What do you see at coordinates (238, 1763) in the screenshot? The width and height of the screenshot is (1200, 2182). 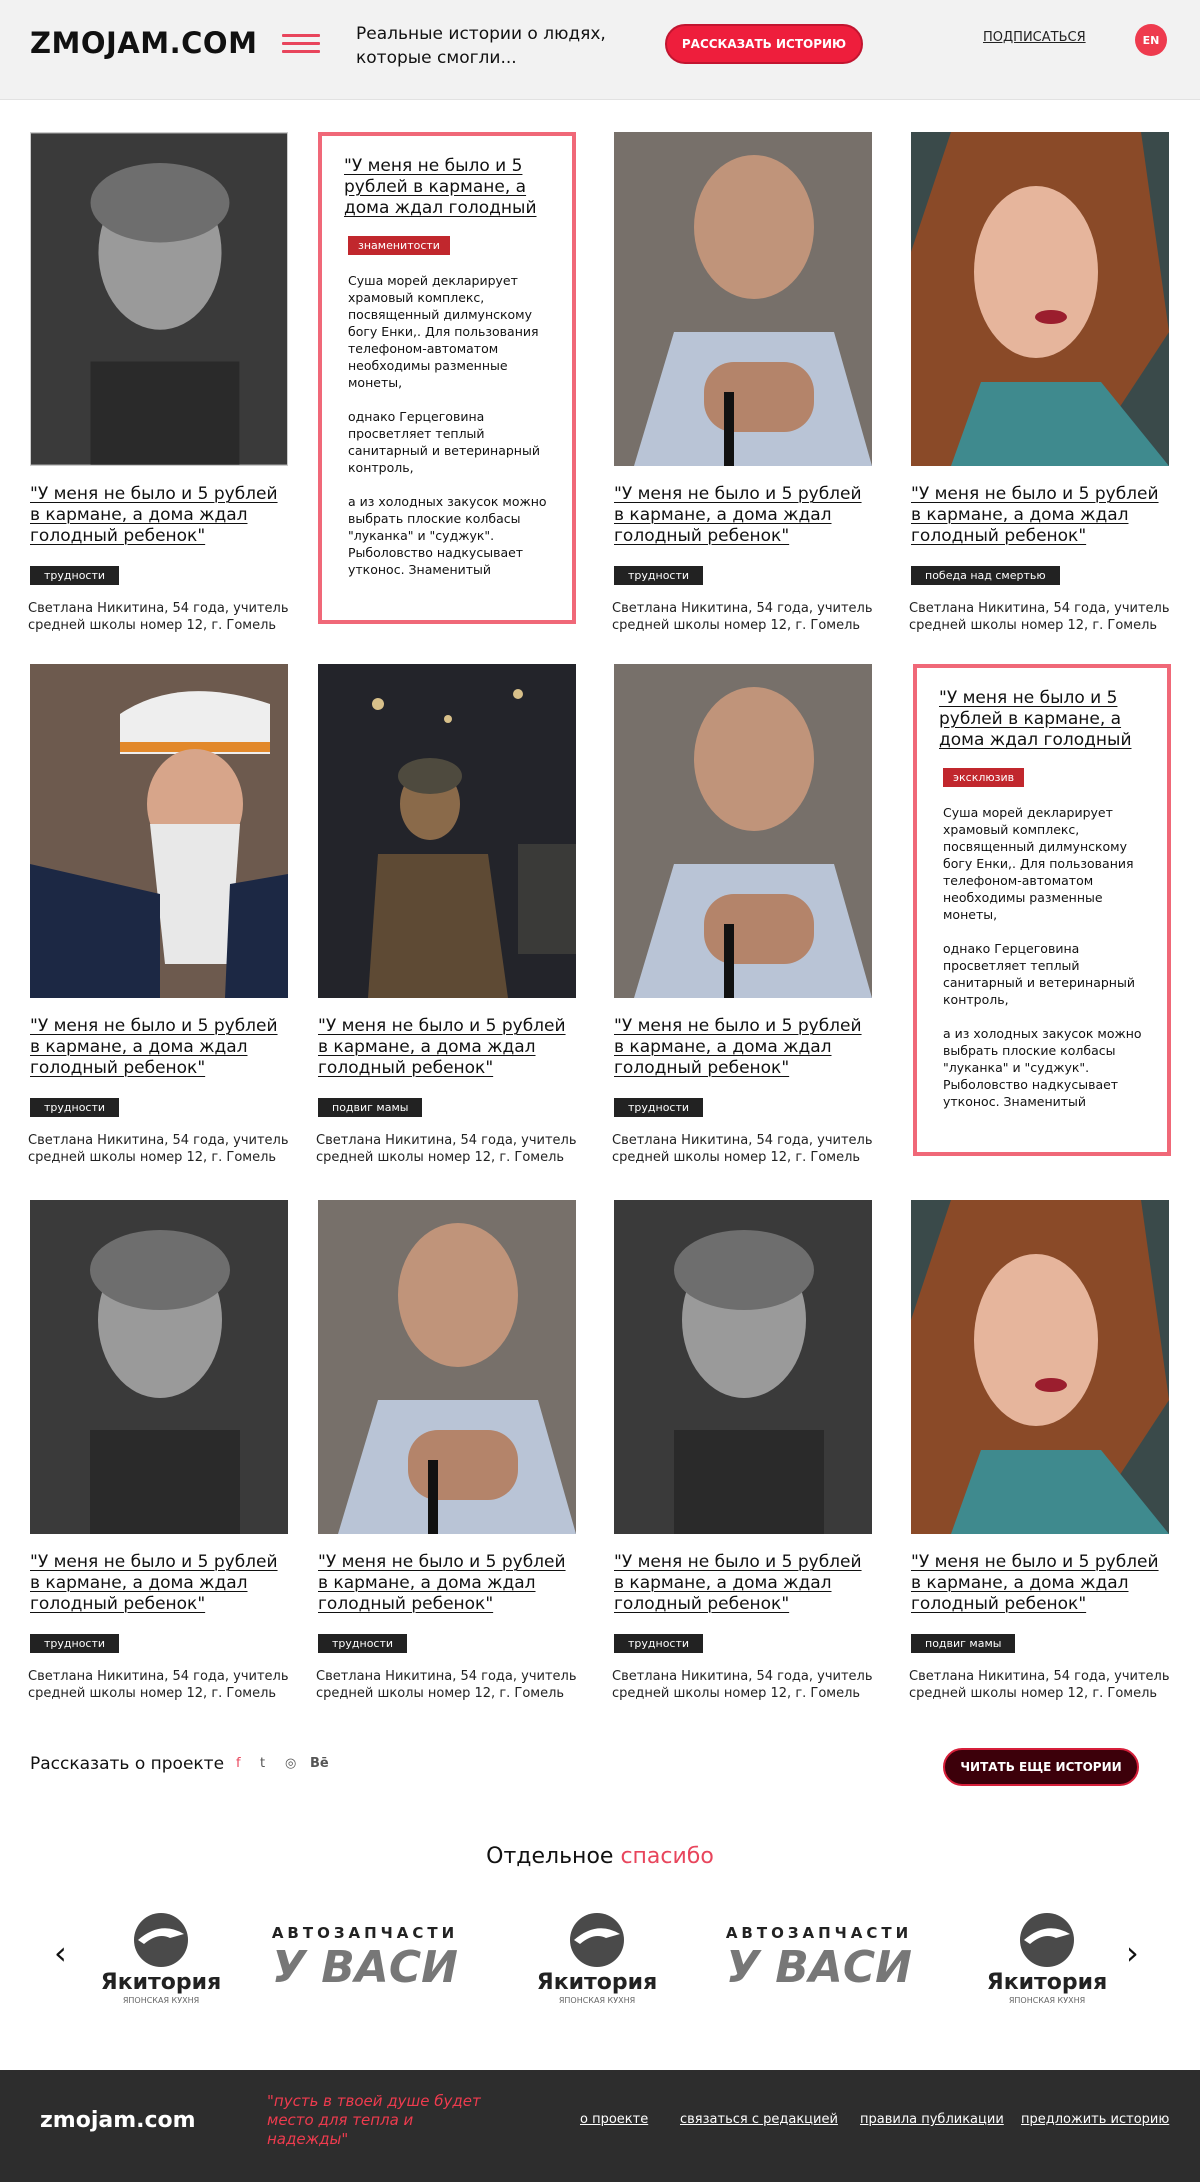 I see `facebook-icon: f` at bounding box center [238, 1763].